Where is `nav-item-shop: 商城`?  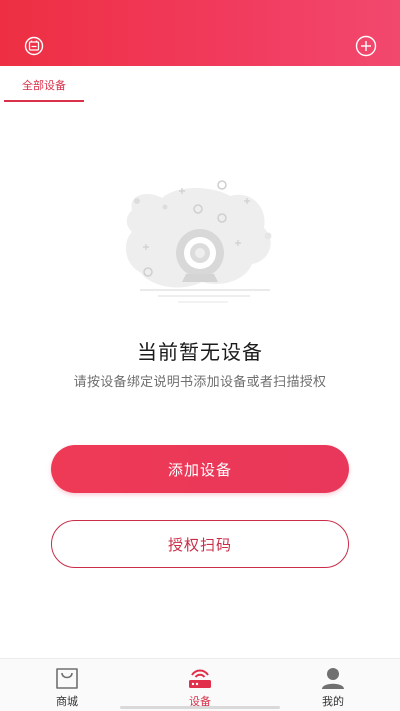
nav-item-shop: 商城 is located at coordinates (67, 685).